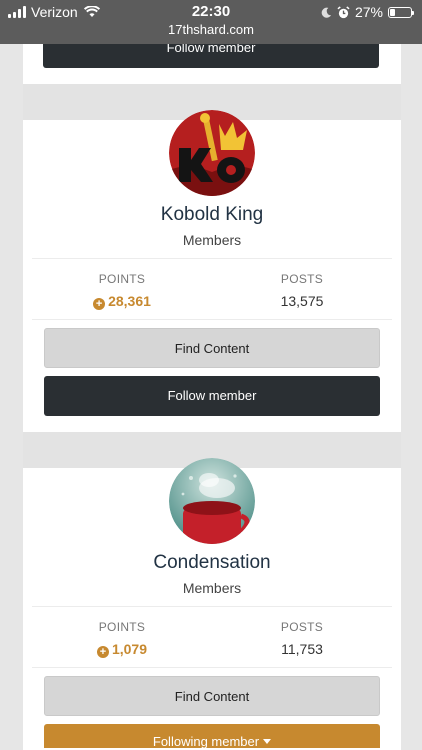 This screenshot has width=422, height=750. Describe the element at coordinates (302, 301) in the screenshot. I see `posts-value: 13,575` at that location.